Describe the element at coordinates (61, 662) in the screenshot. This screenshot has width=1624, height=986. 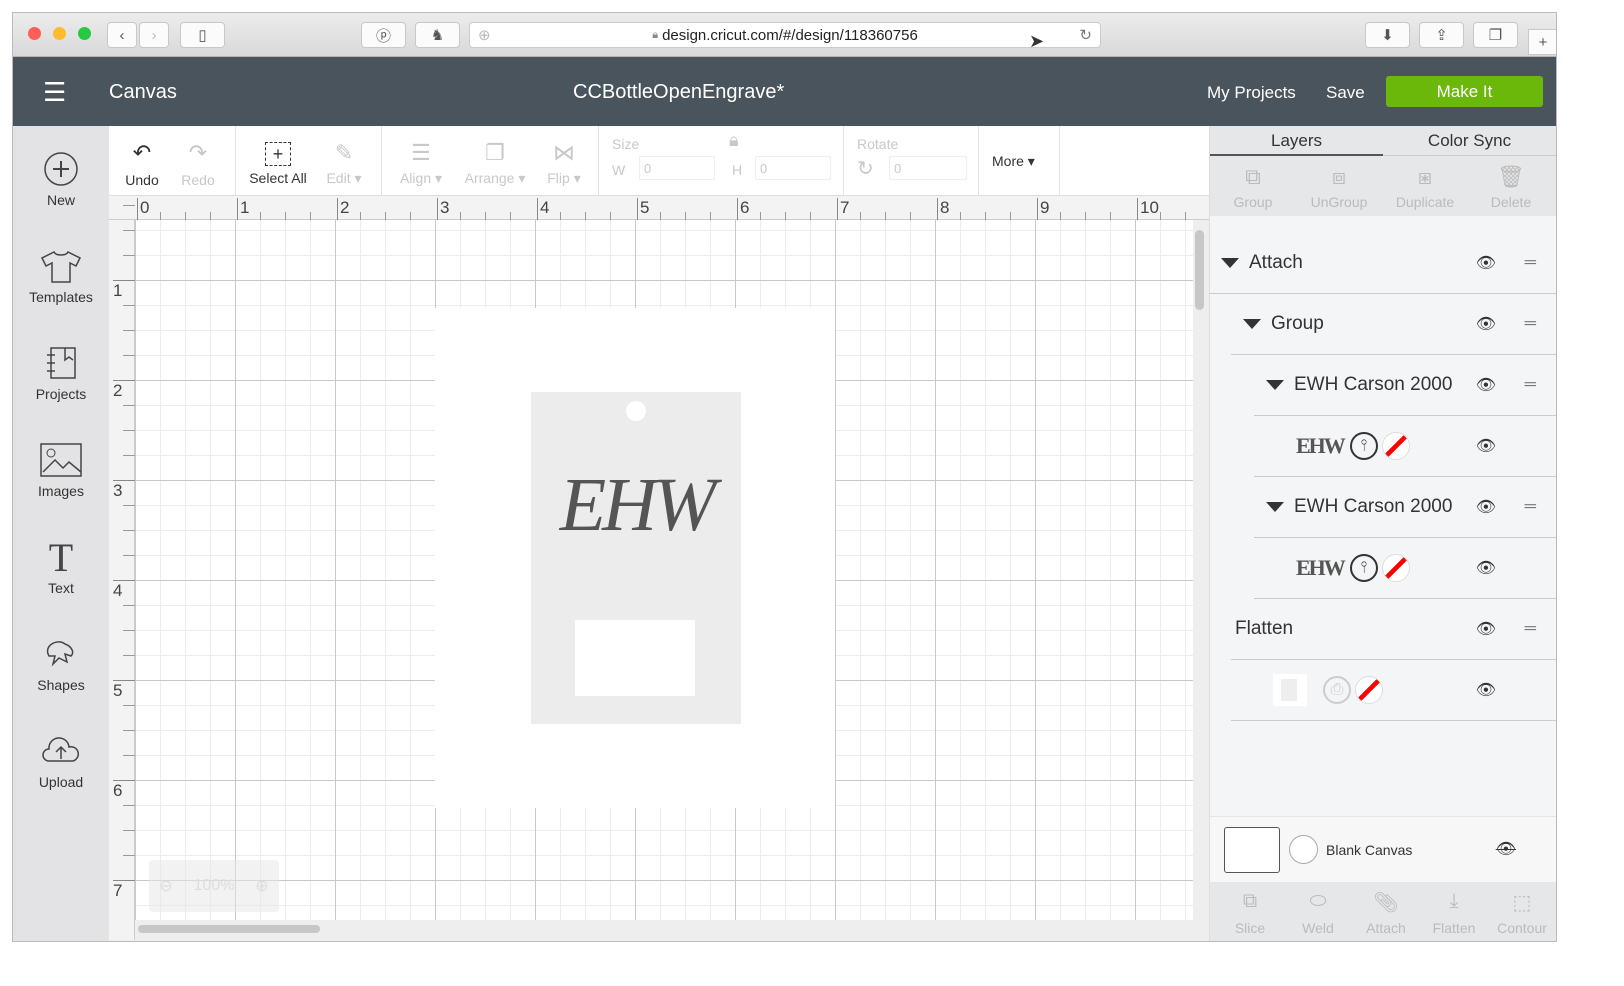
I see `sidebar-item-shapes: Shapes` at that location.